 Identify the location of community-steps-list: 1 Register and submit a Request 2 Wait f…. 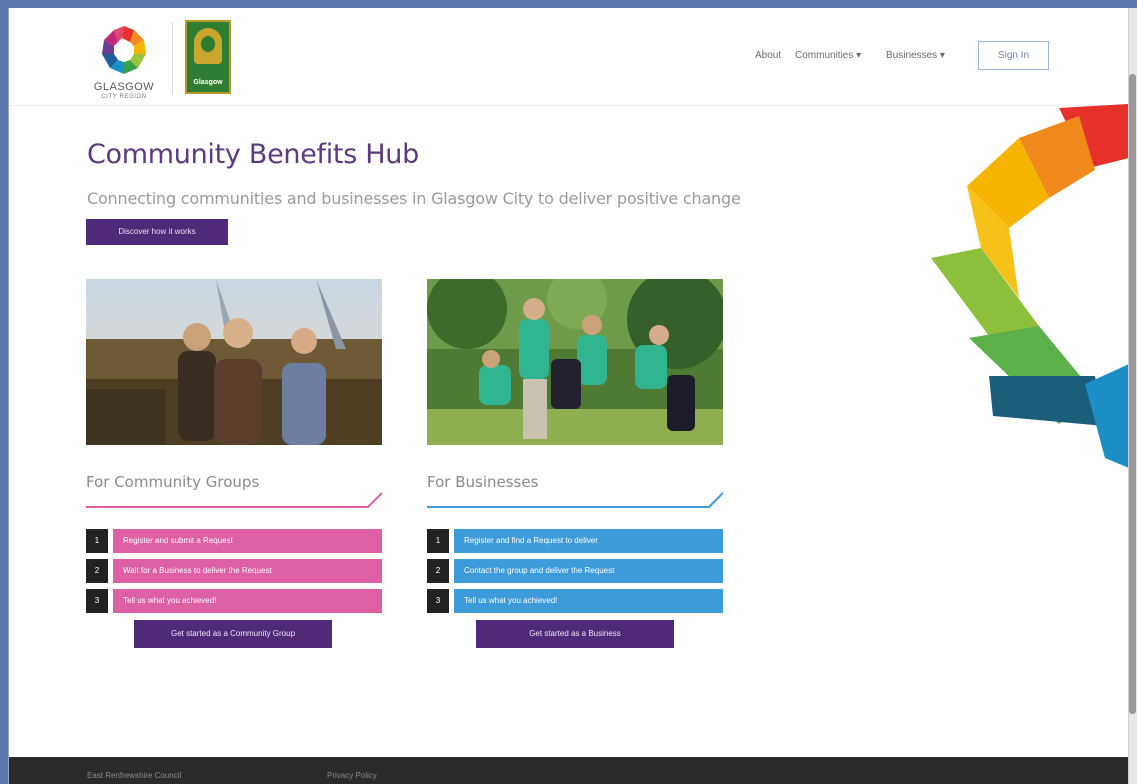
(234, 571).